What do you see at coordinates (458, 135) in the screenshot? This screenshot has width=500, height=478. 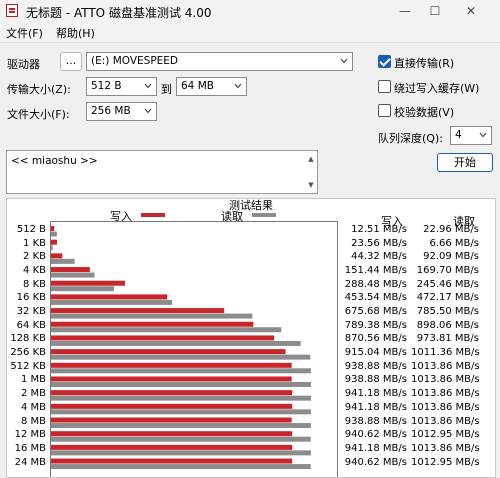 I see `queue-depth-value: 4` at bounding box center [458, 135].